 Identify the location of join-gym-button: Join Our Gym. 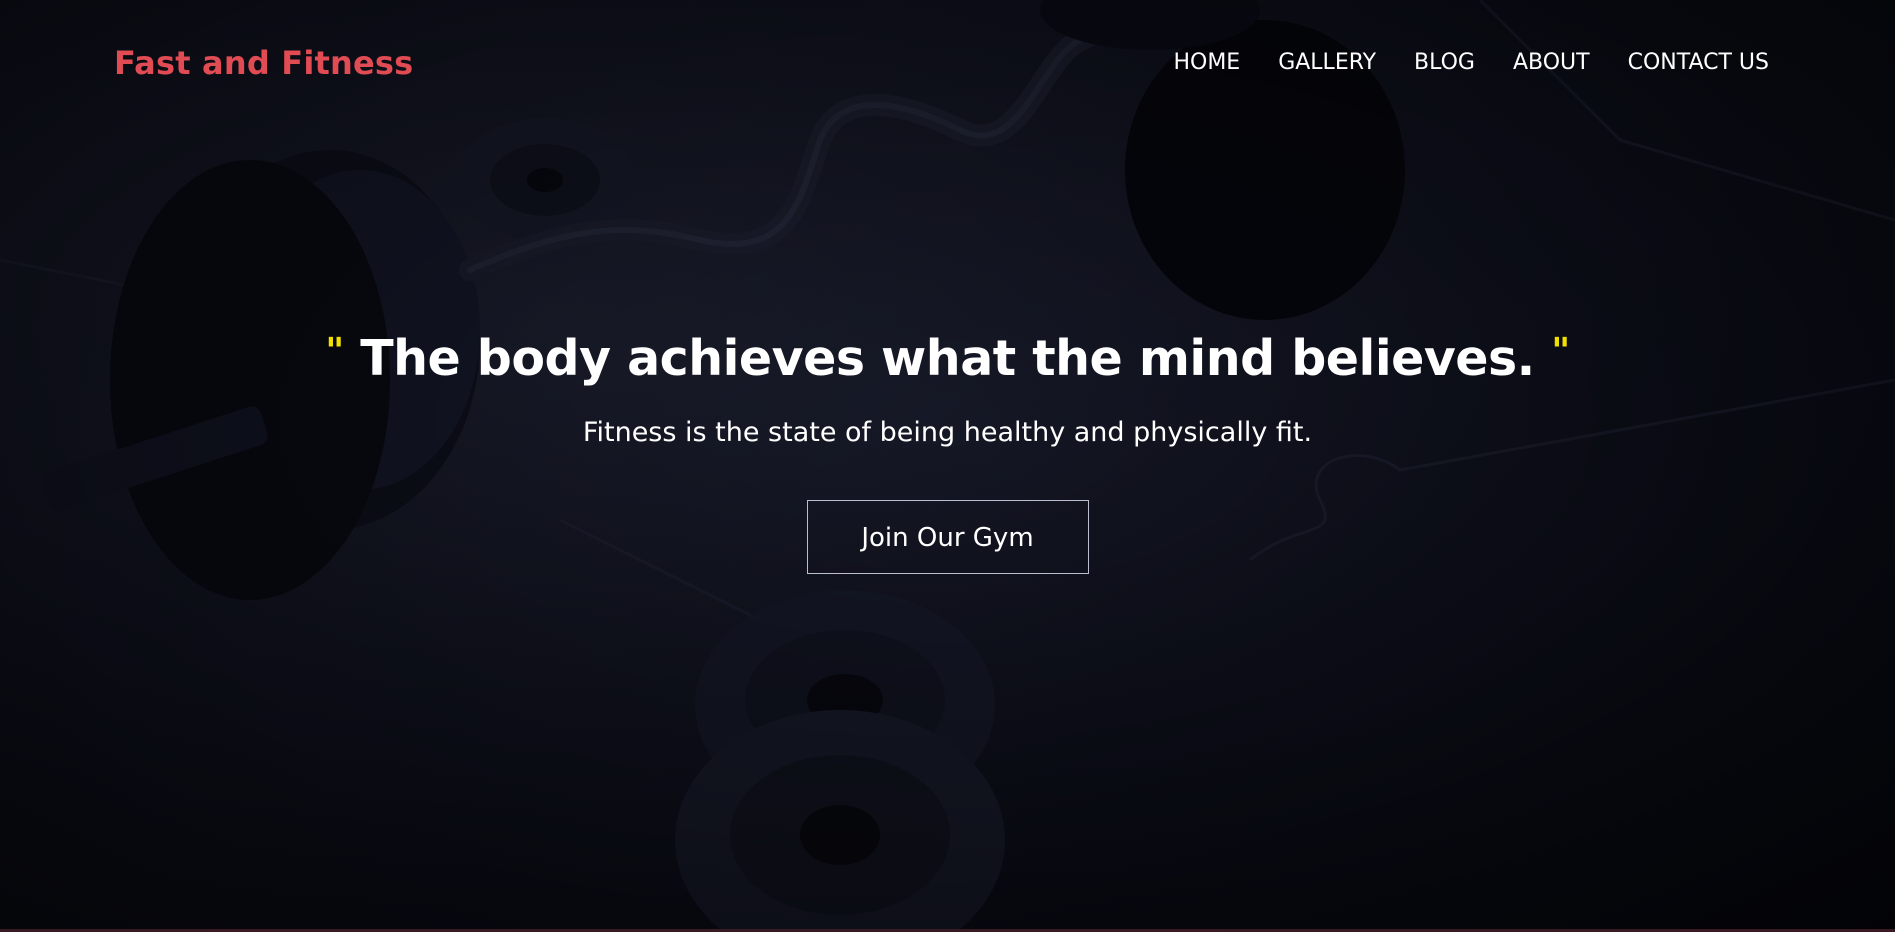
(947, 537).